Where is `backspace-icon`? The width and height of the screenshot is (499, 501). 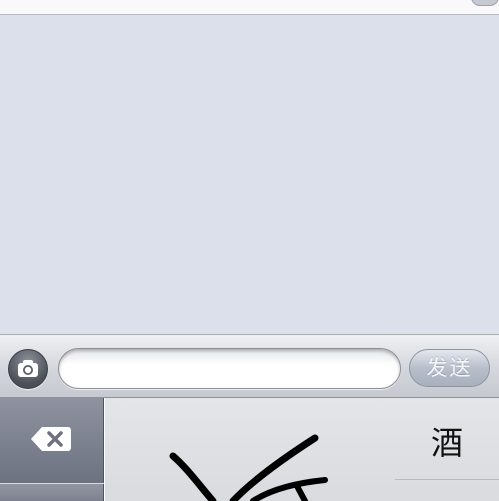
backspace-icon is located at coordinates (51, 439).